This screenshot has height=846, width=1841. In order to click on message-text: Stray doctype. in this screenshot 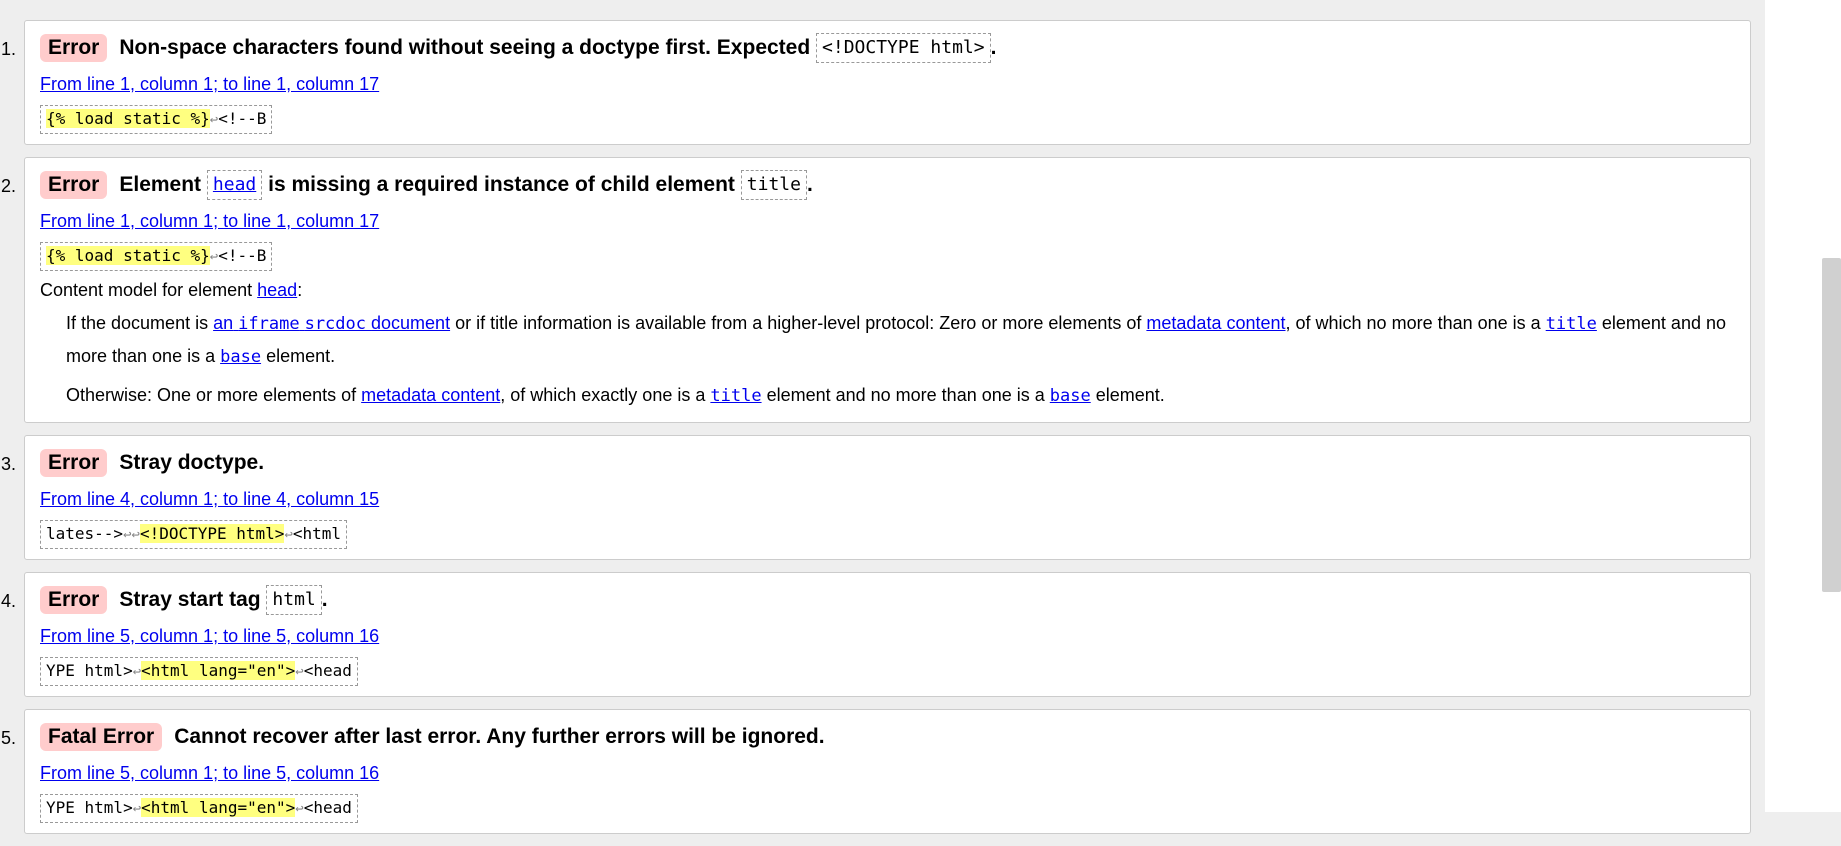, I will do `click(192, 462)`.